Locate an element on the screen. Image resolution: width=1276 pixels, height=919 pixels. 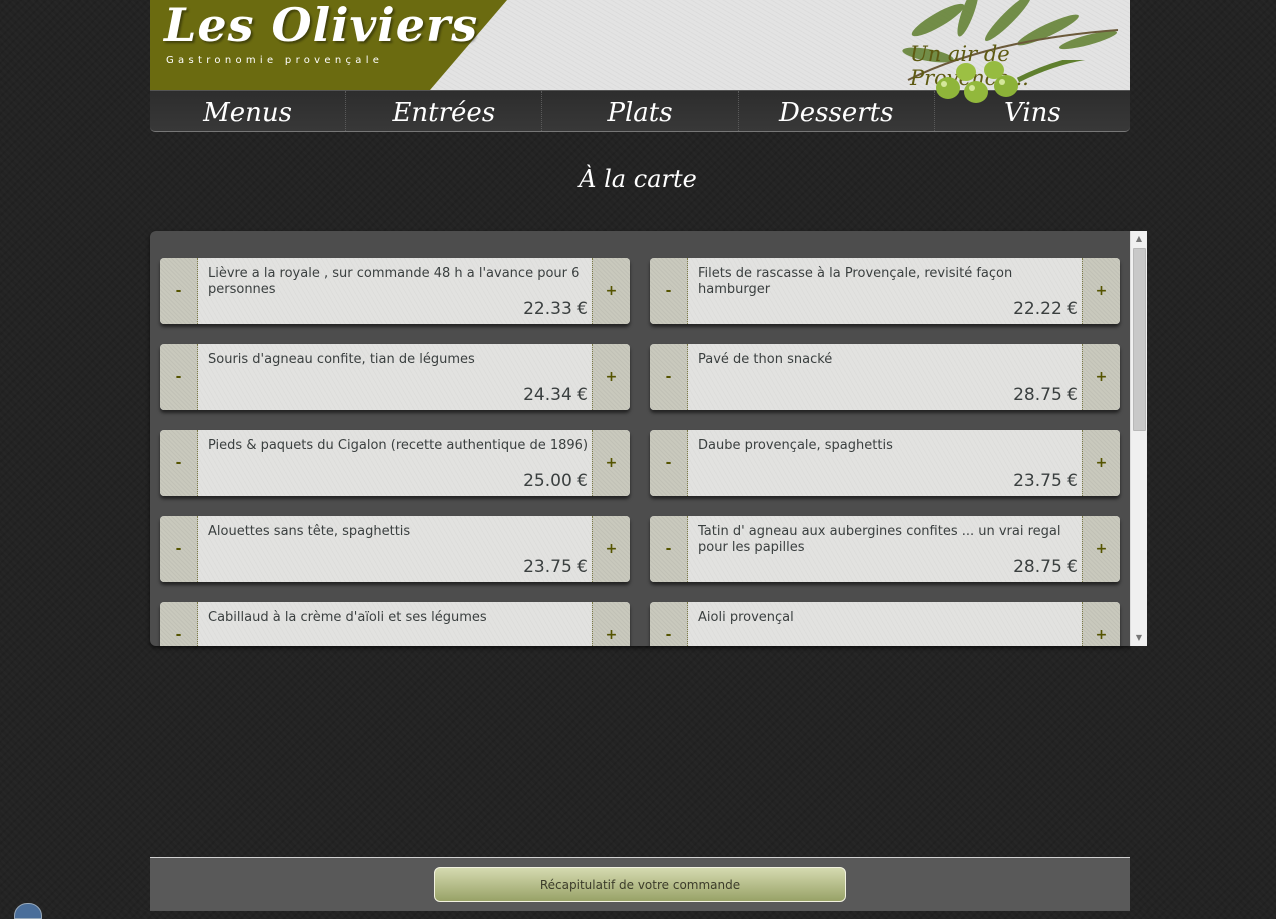
item-name: Aioli provençal is located at coordinates (746, 617).